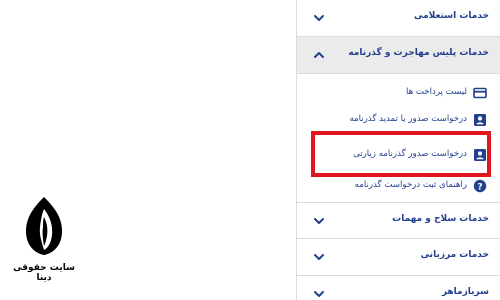 The image size is (500, 300). What do you see at coordinates (410, 185) in the screenshot?
I see `subitem-label: راهنمای ثبت درخواست گذرنامه` at bounding box center [410, 185].